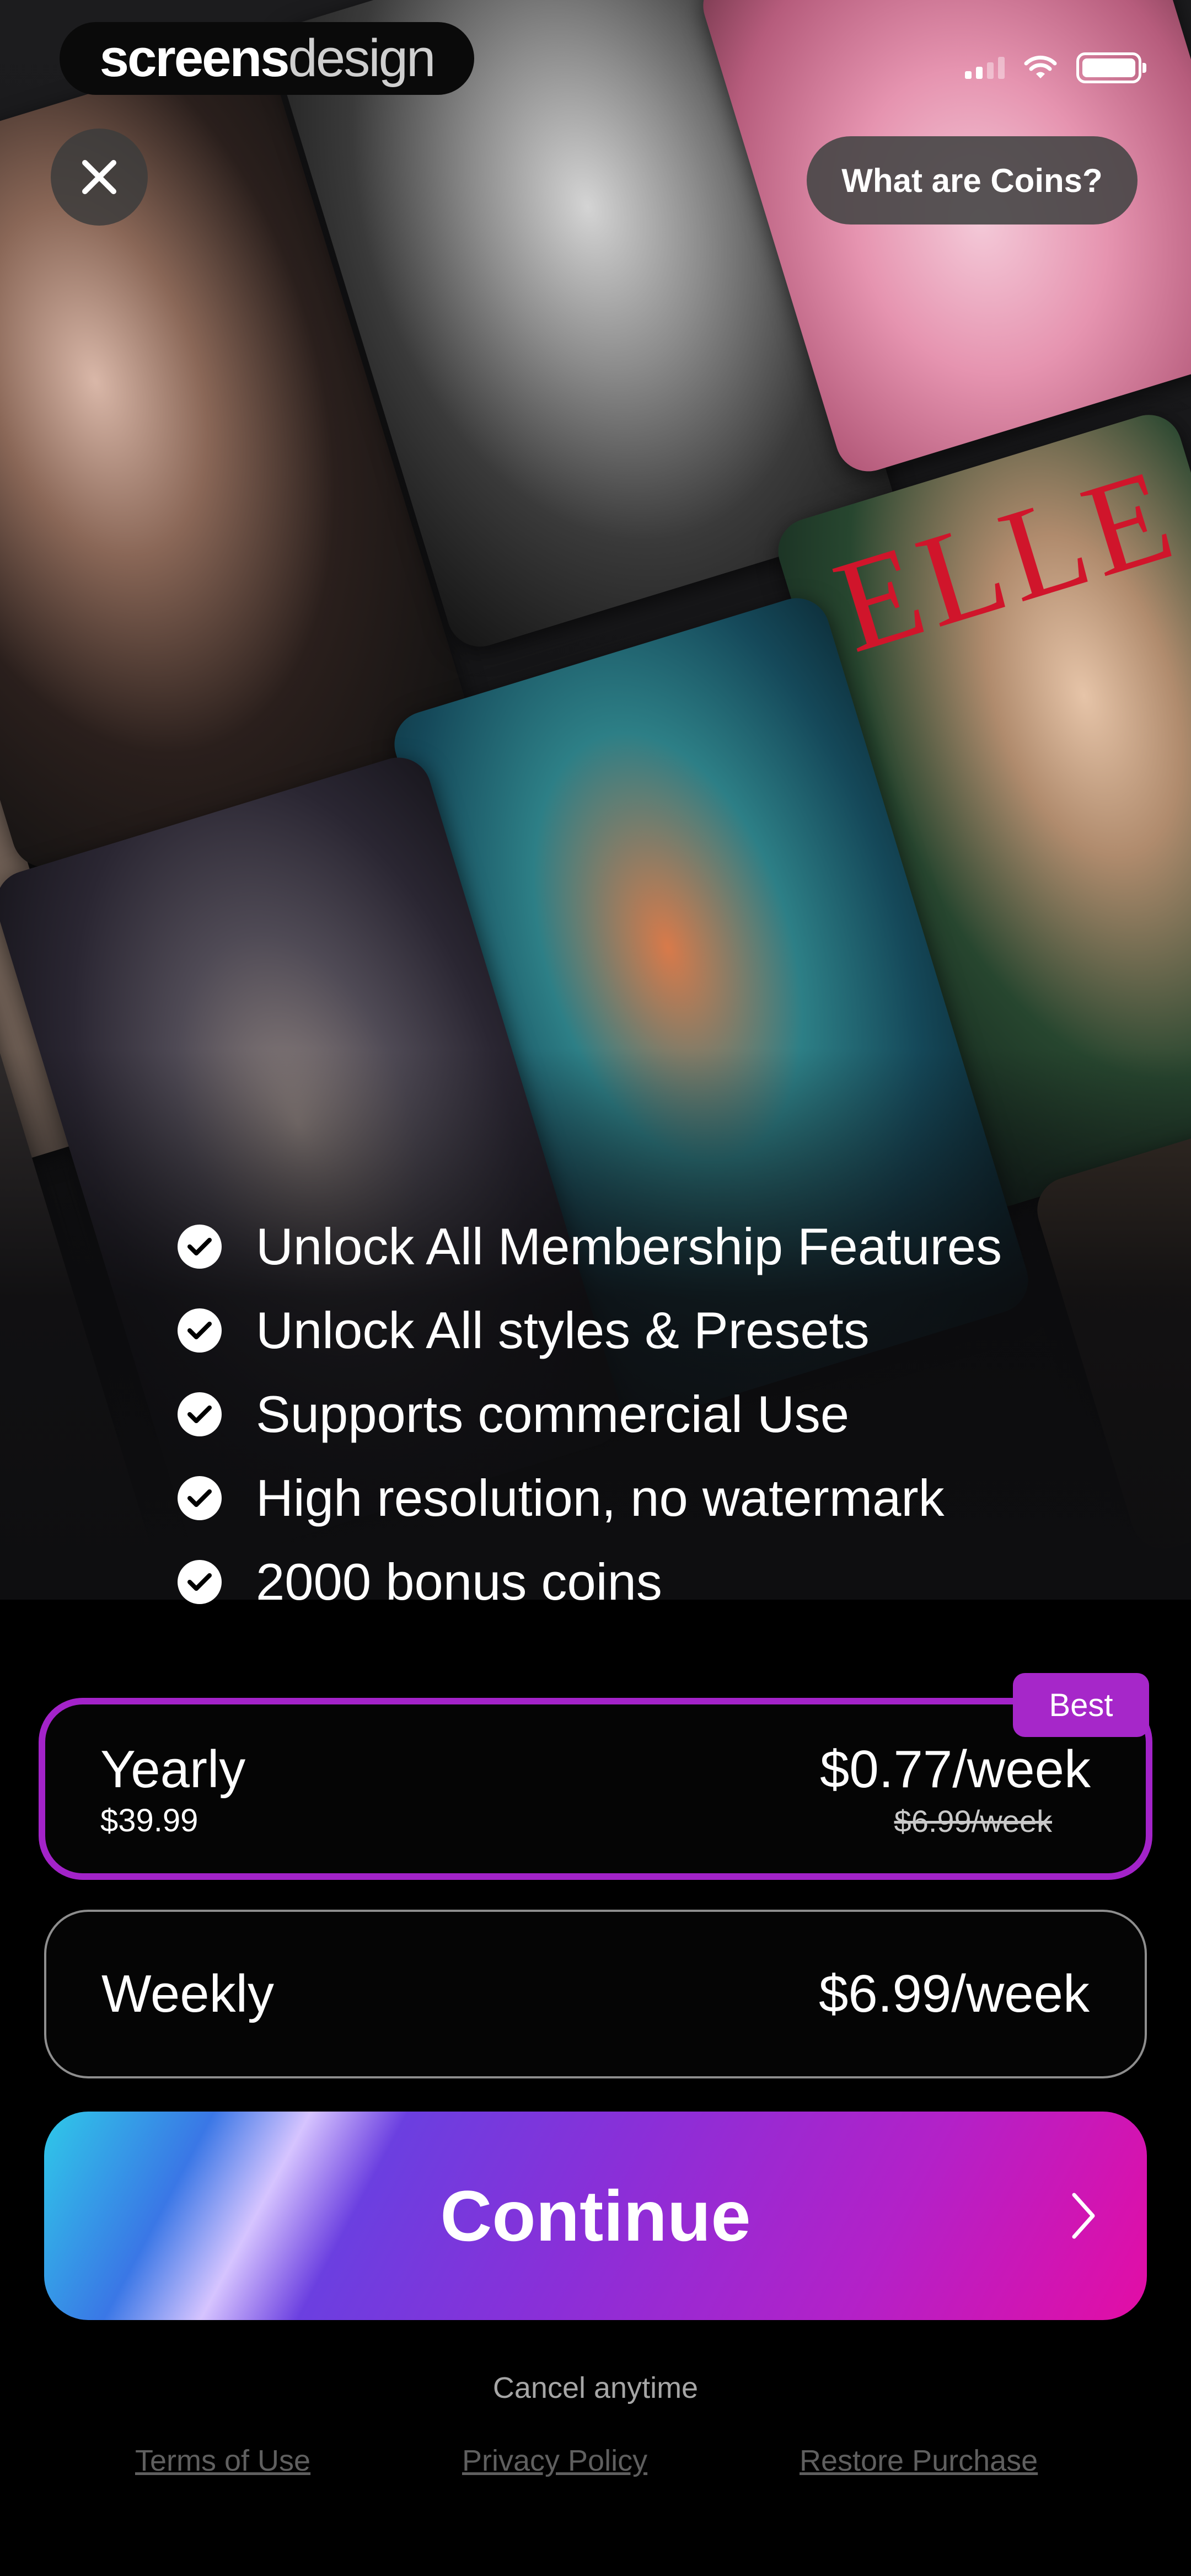 The height and width of the screenshot is (2576, 1191). What do you see at coordinates (362, 58) in the screenshot?
I see `logo-light-text: design` at bounding box center [362, 58].